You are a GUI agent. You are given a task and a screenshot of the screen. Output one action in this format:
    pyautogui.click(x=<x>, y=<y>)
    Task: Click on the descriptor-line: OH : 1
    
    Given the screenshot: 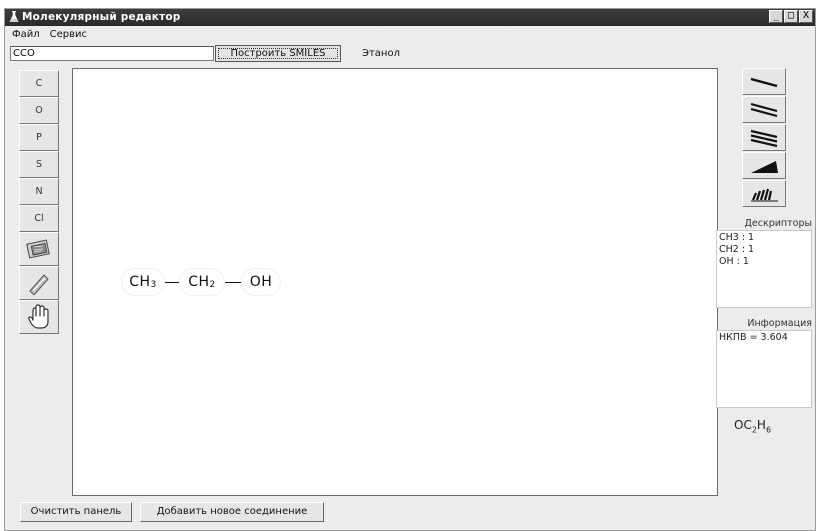 What is the action you would take?
    pyautogui.click(x=734, y=261)
    